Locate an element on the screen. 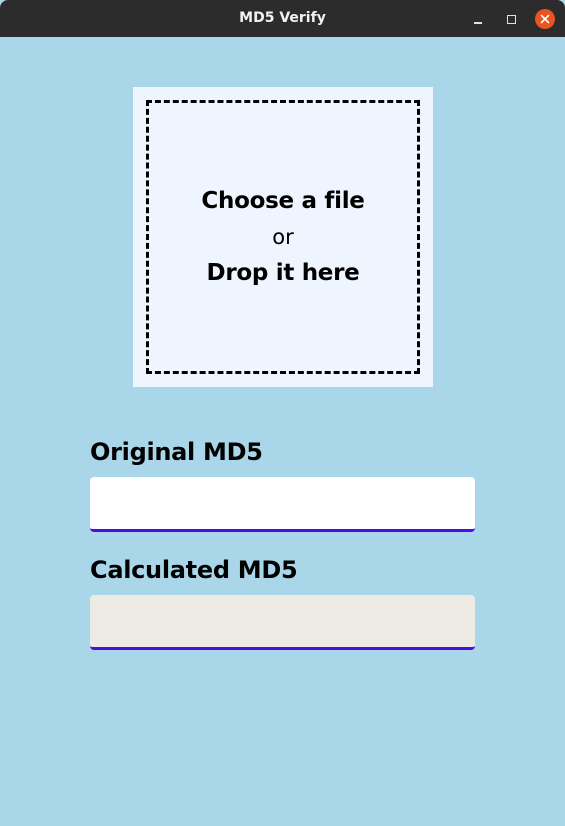 The width and height of the screenshot is (565, 826). title-bar: MD5 Verify is located at coordinates (282, 18).